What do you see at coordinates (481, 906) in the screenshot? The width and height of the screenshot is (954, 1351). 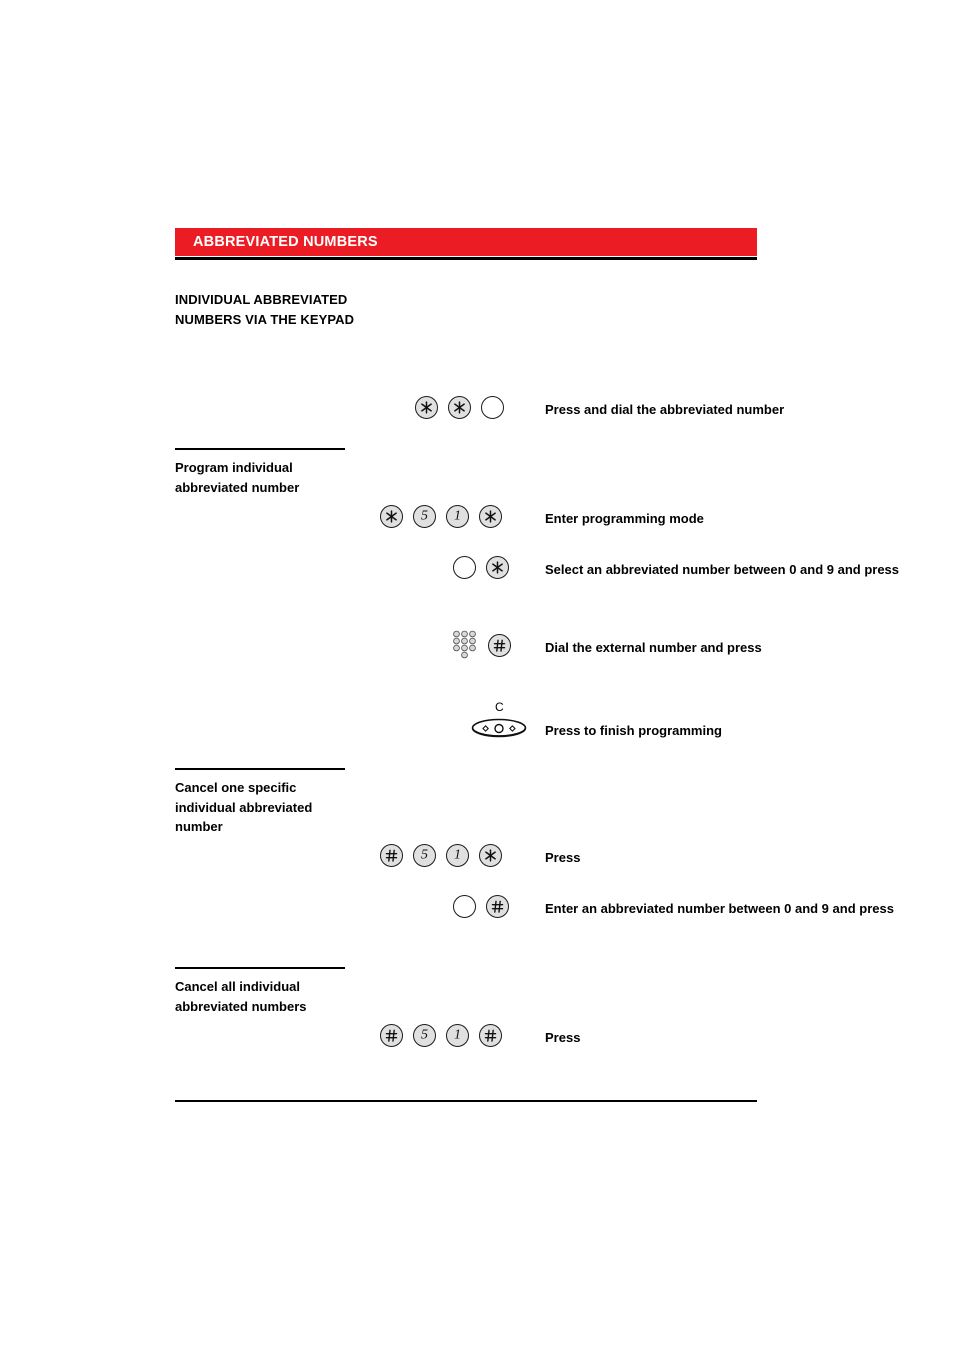 I see `key-sequence-enter-number` at bounding box center [481, 906].